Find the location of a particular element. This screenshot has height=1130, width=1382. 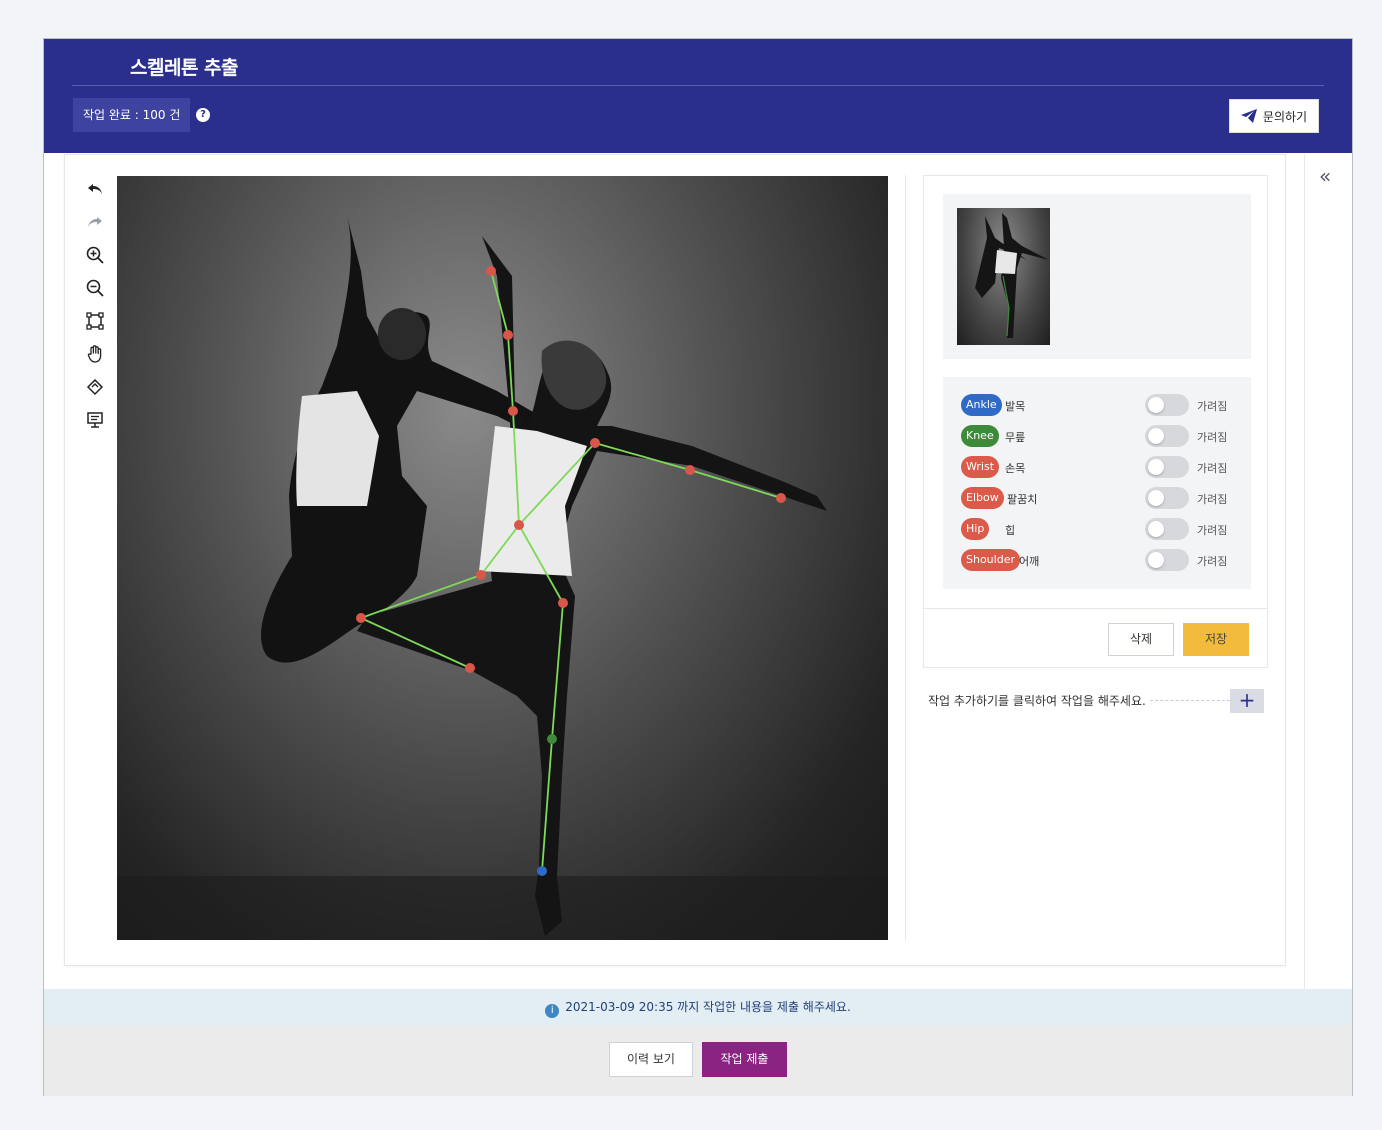

keypoint-badge: Knee is located at coordinates (980, 436).